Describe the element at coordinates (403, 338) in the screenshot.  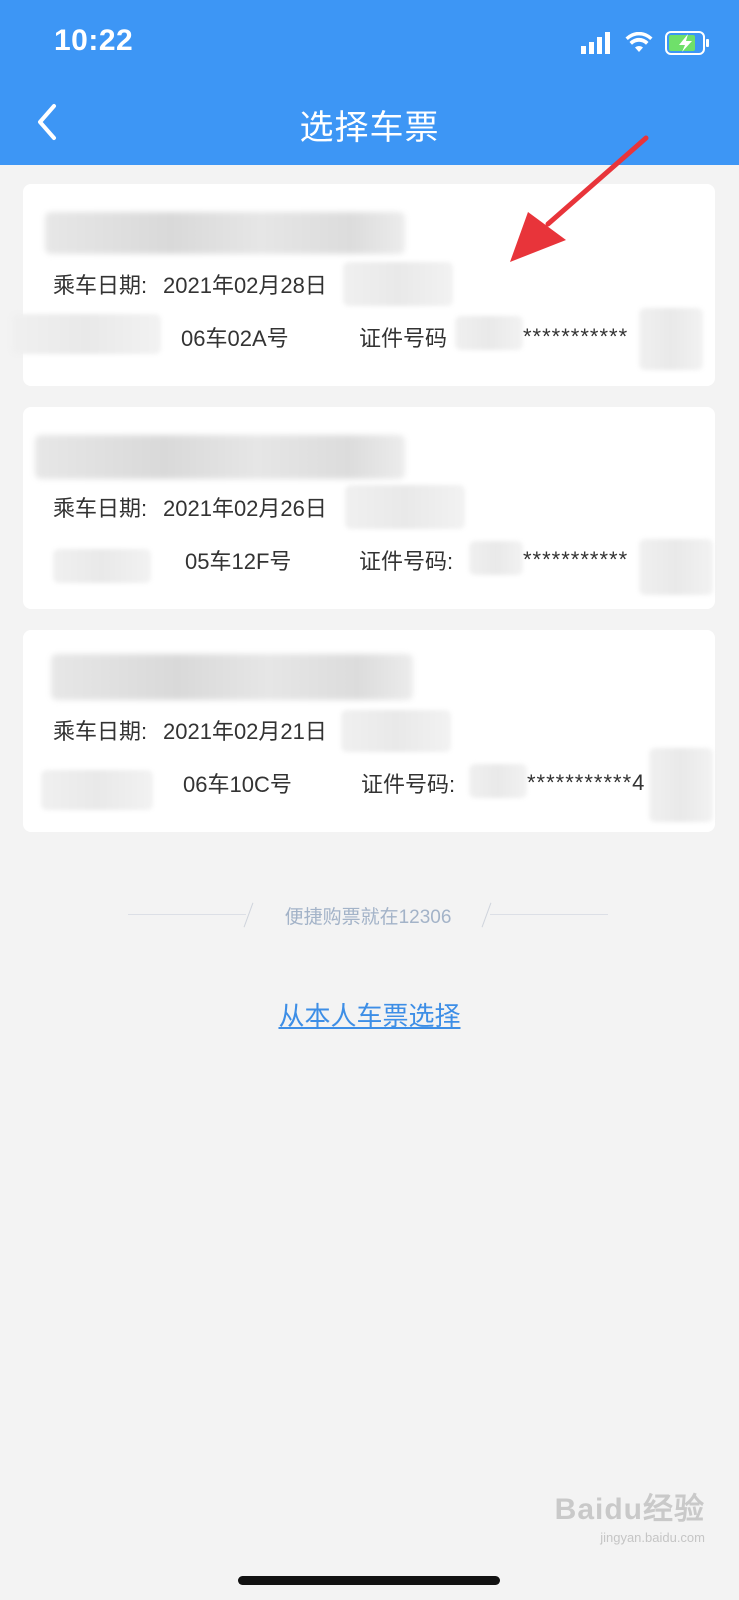
I see `id-number-label: 证件号码` at that location.